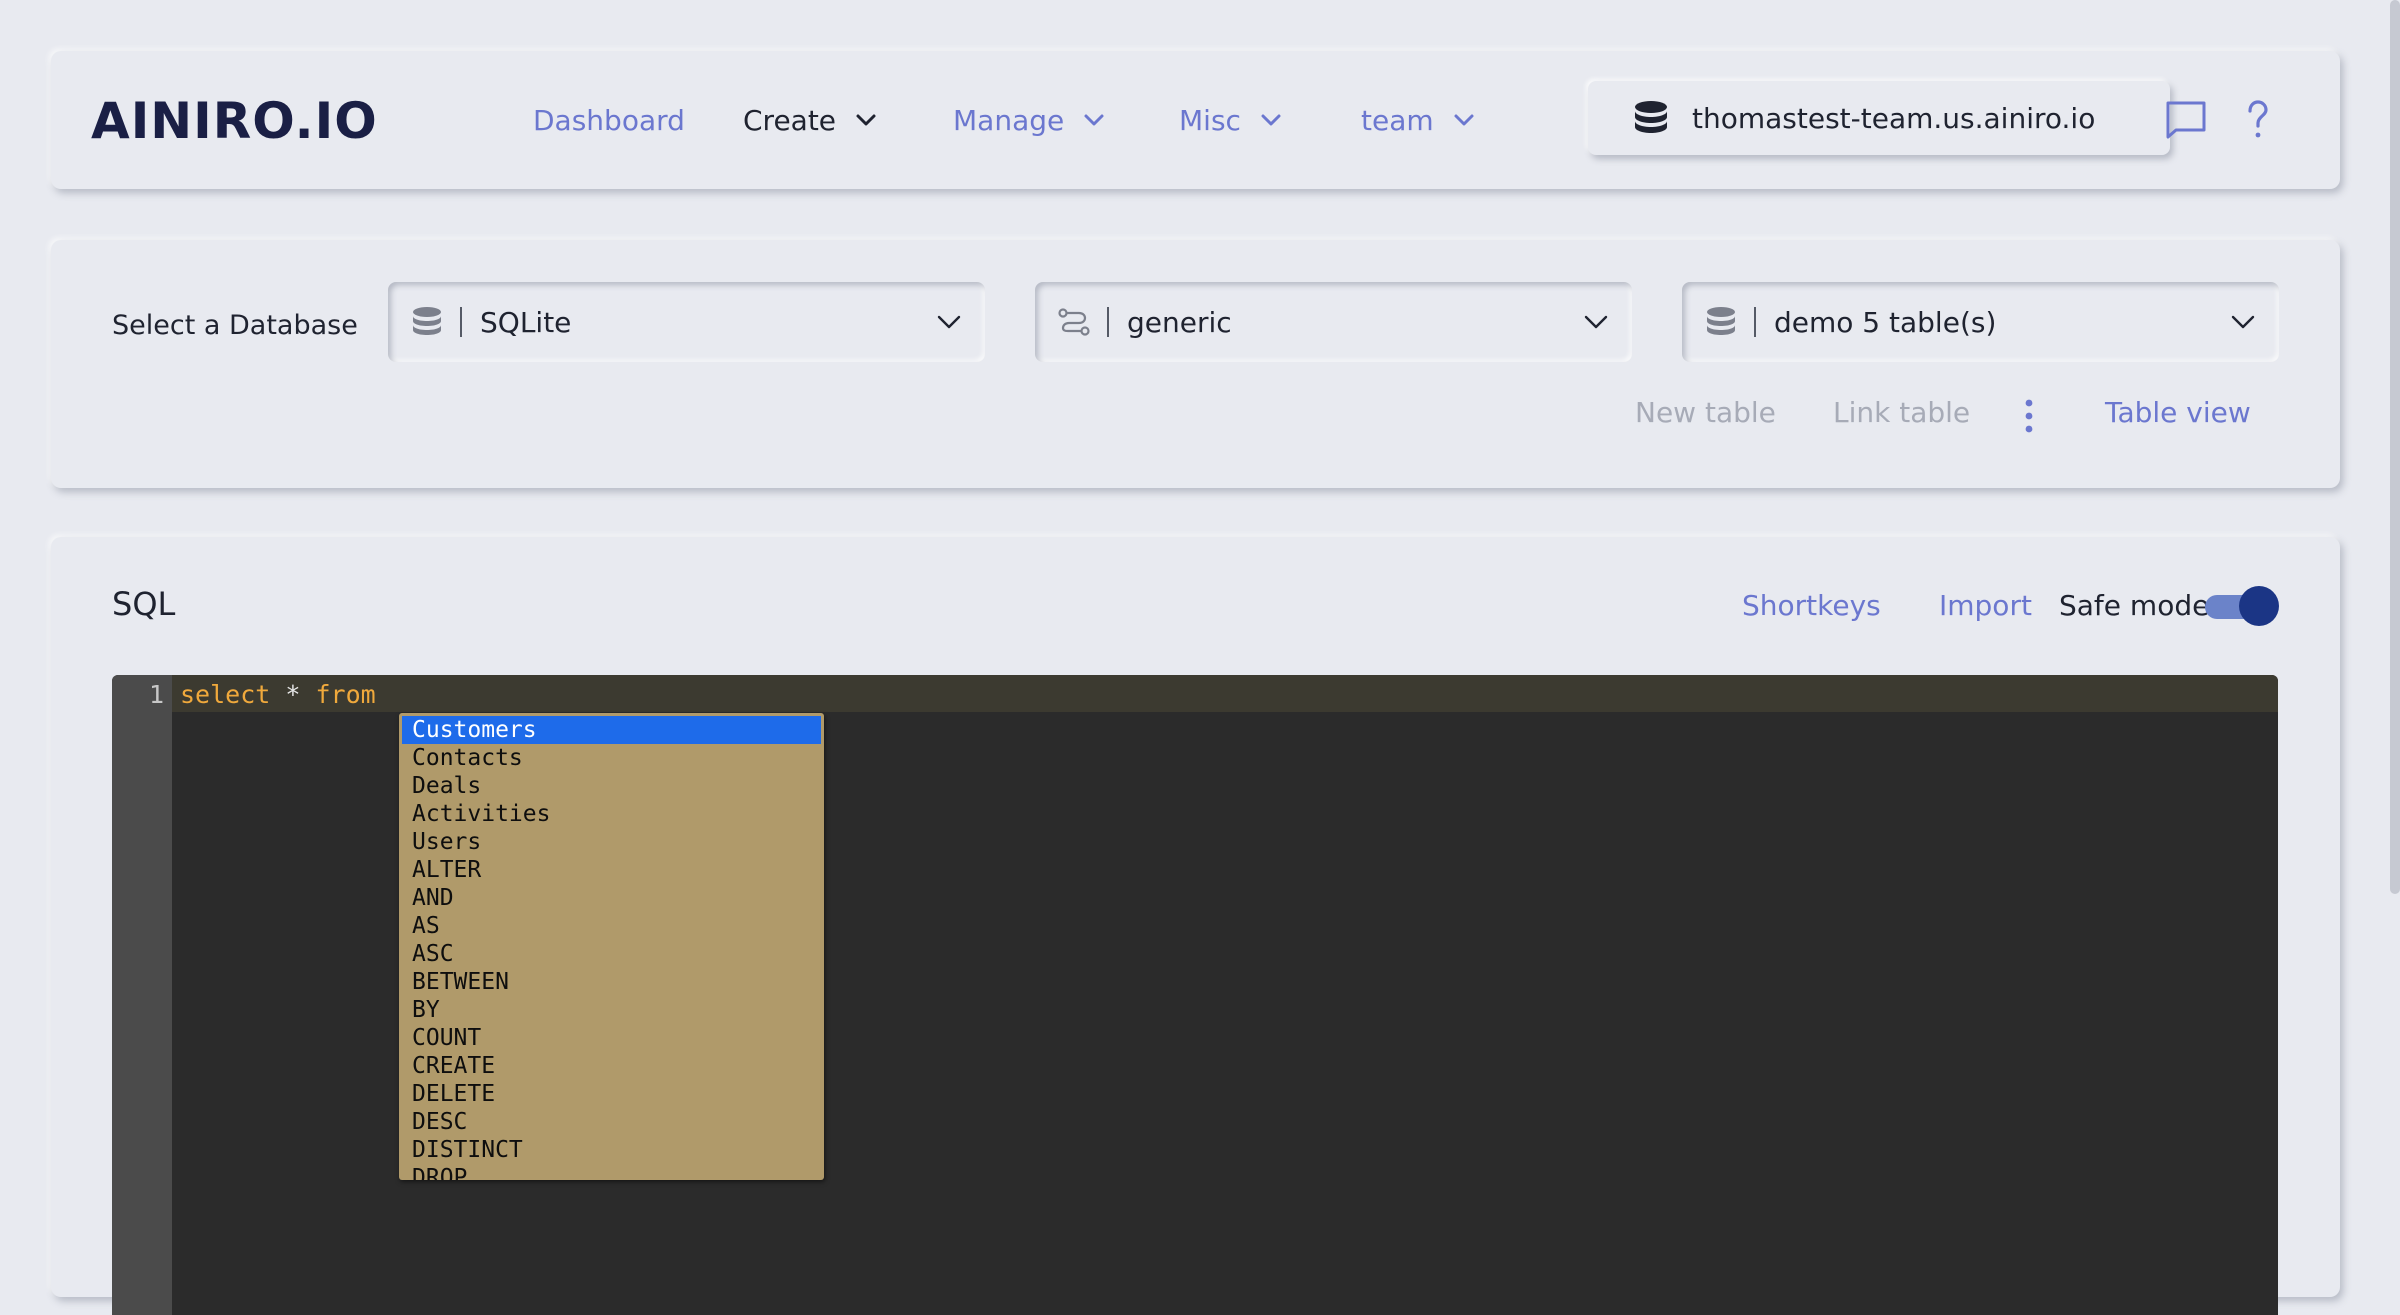 The width and height of the screenshot is (2400, 1315). I want to click on autocomplete-item: Activities, so click(611, 814).